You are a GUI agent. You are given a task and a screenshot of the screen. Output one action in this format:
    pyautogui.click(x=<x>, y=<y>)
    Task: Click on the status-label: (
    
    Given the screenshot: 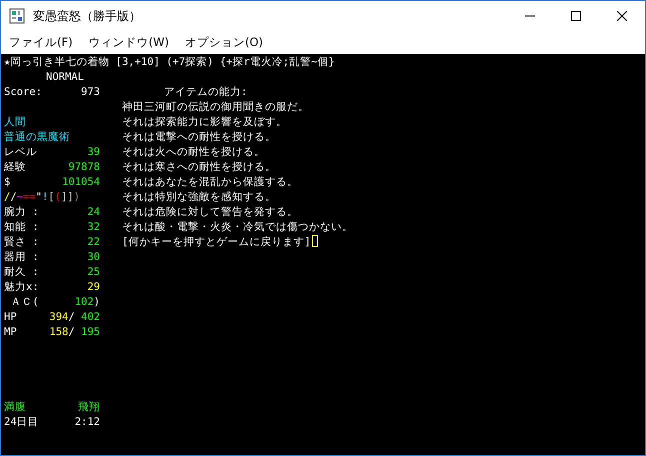 What is the action you would take?
    pyautogui.click(x=57, y=197)
    